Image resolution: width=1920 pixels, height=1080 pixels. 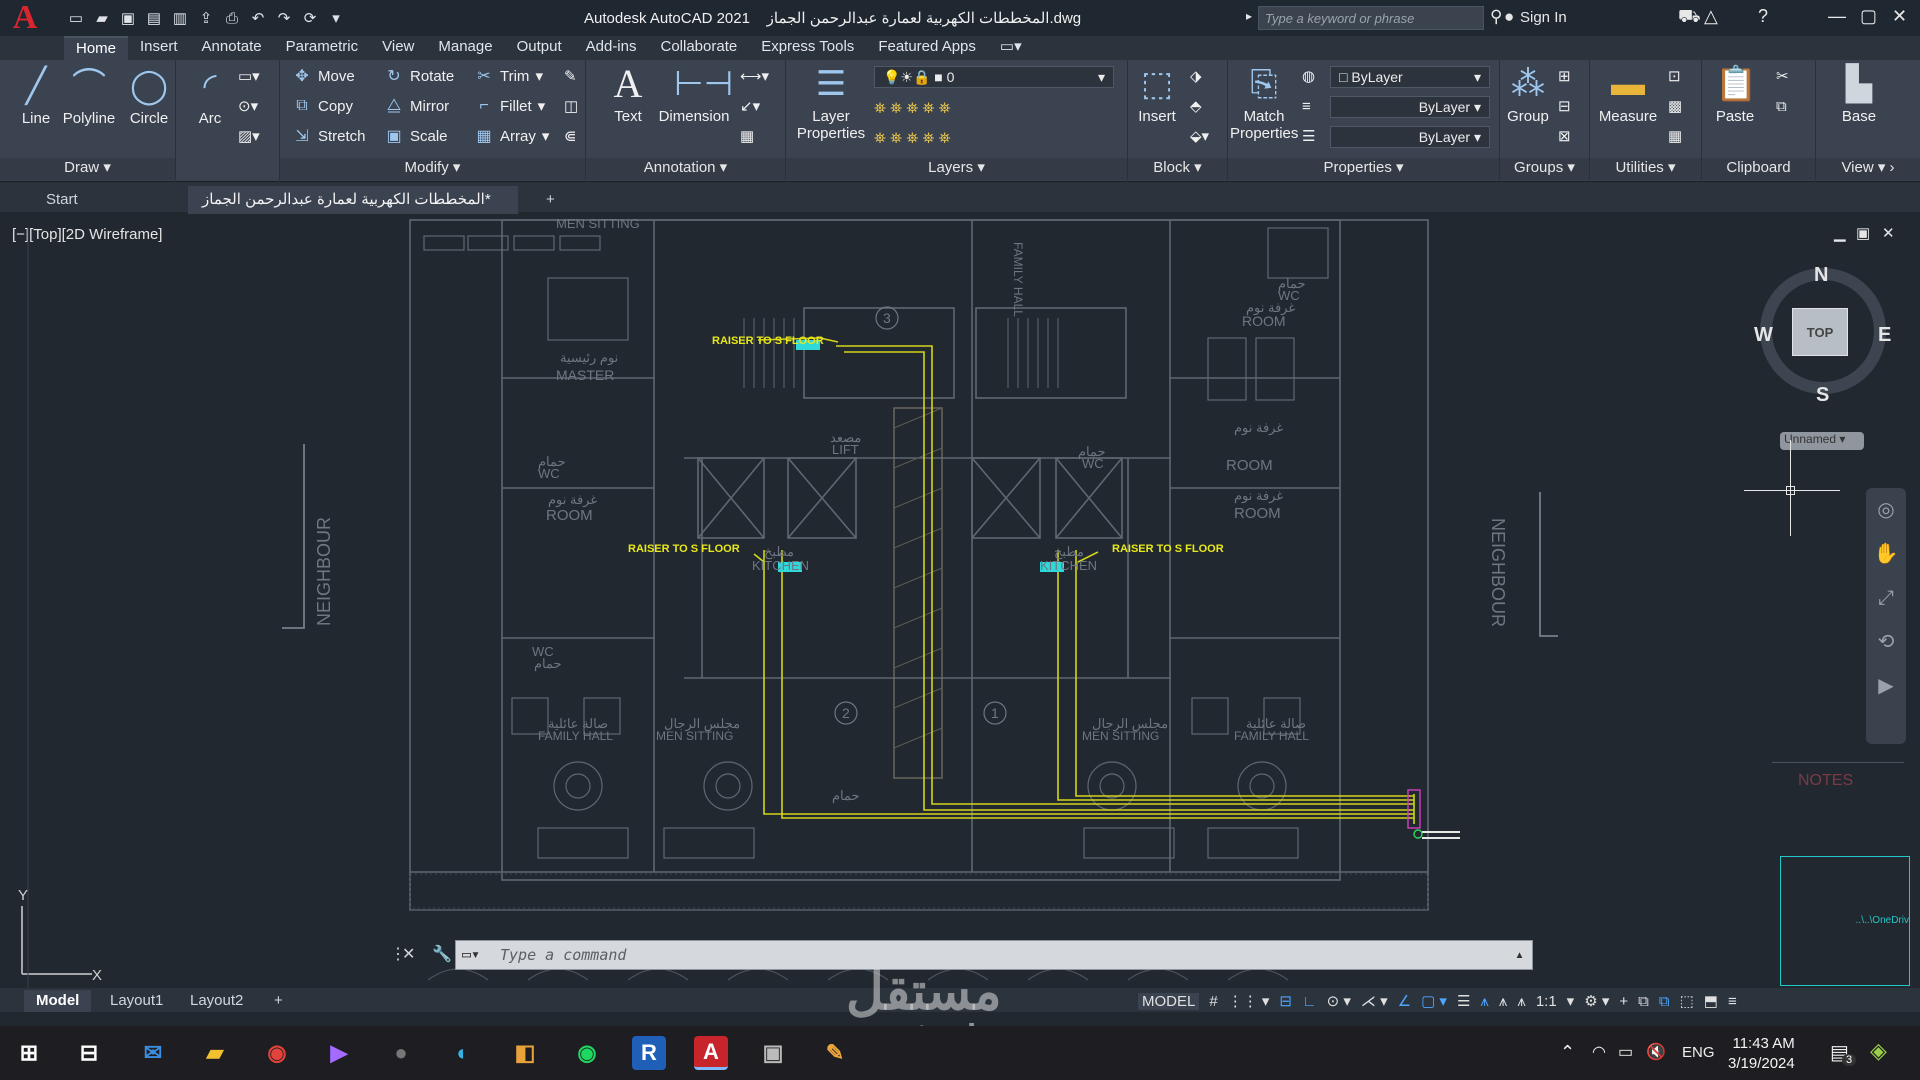 What do you see at coordinates (994, 77) in the screenshot?
I see `layer-dropdown: 💡☀🔒 ■ 0 ▾` at bounding box center [994, 77].